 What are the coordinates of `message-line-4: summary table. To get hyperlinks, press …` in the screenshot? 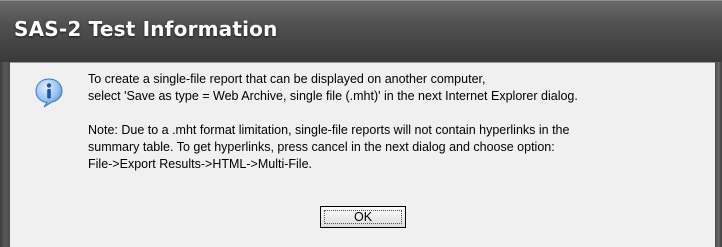 It's located at (321, 147).